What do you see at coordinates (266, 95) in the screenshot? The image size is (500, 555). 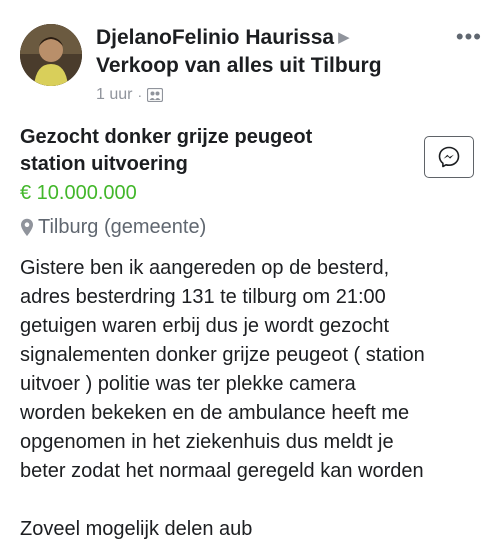 I see `post-meta: 1 uur ·` at bounding box center [266, 95].